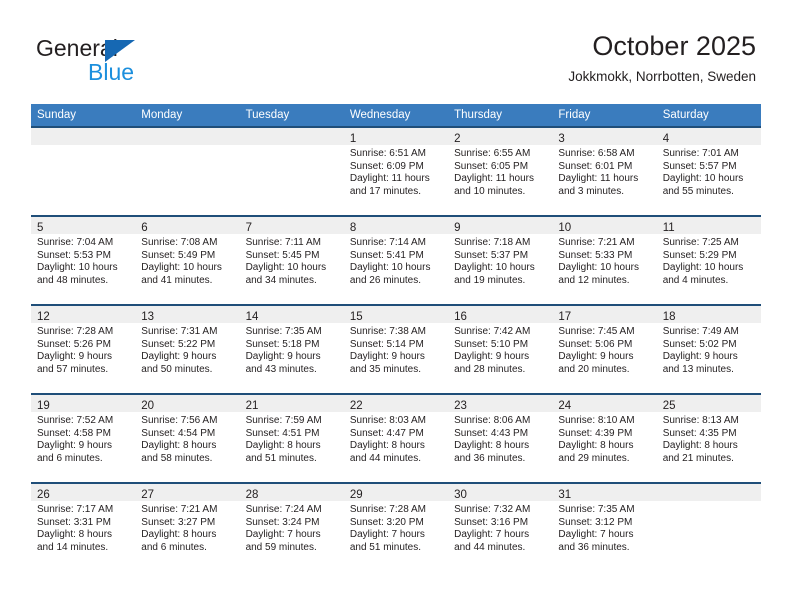  I want to click on day-cell-inner, so click(708, 527).